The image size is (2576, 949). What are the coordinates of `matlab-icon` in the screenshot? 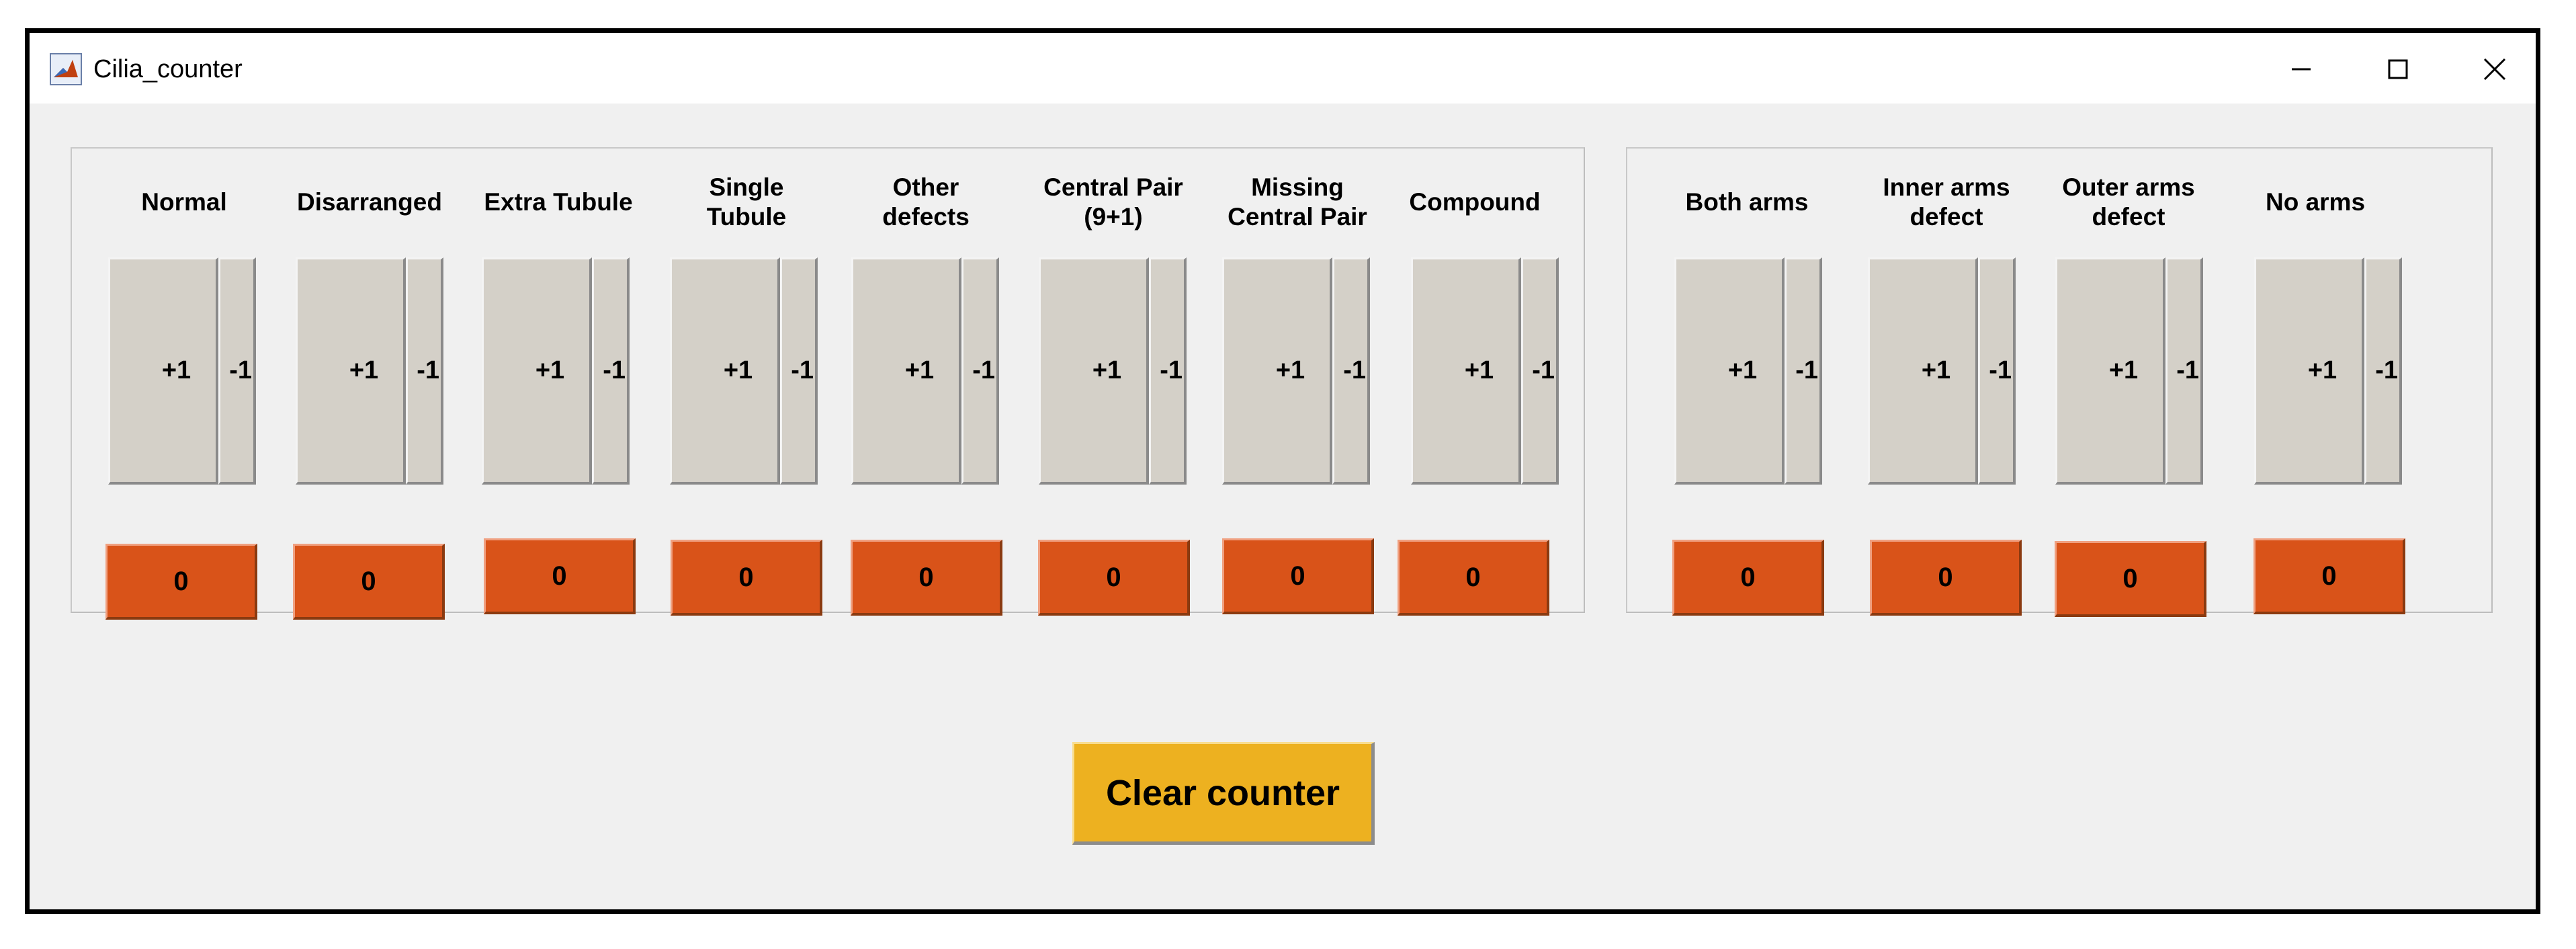 It's located at (66, 69).